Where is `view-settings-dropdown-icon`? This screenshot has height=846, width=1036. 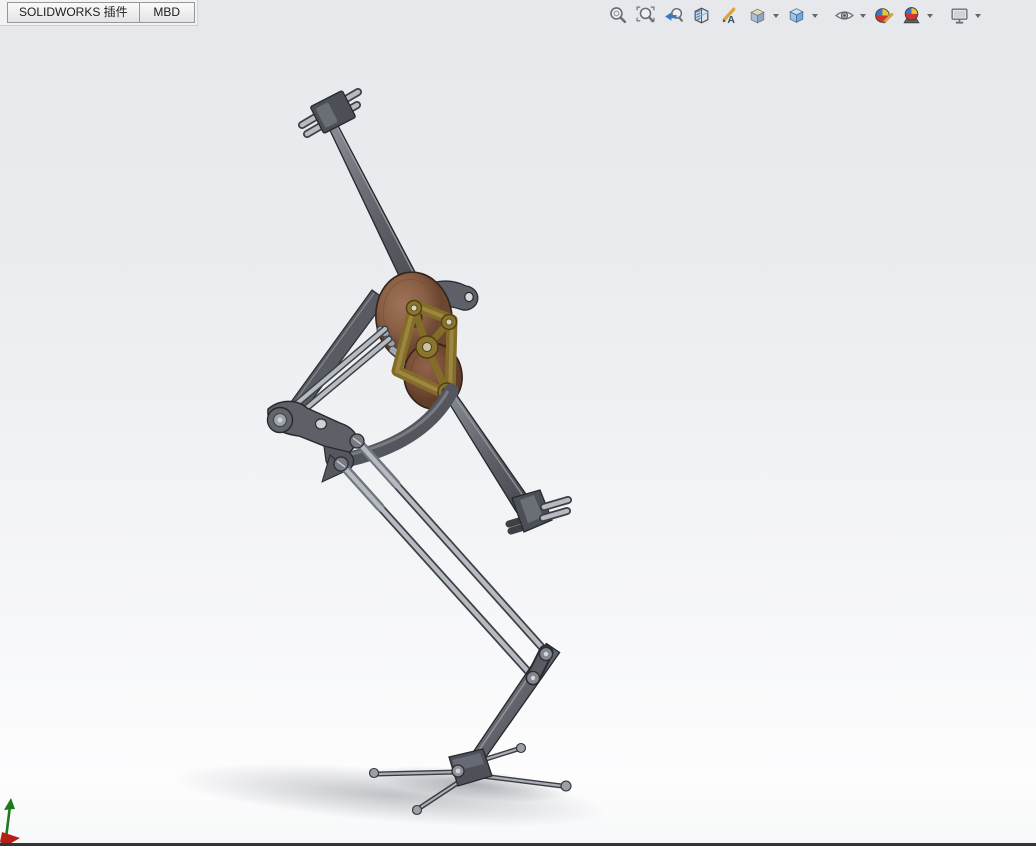 view-settings-dropdown-icon is located at coordinates (978, 16).